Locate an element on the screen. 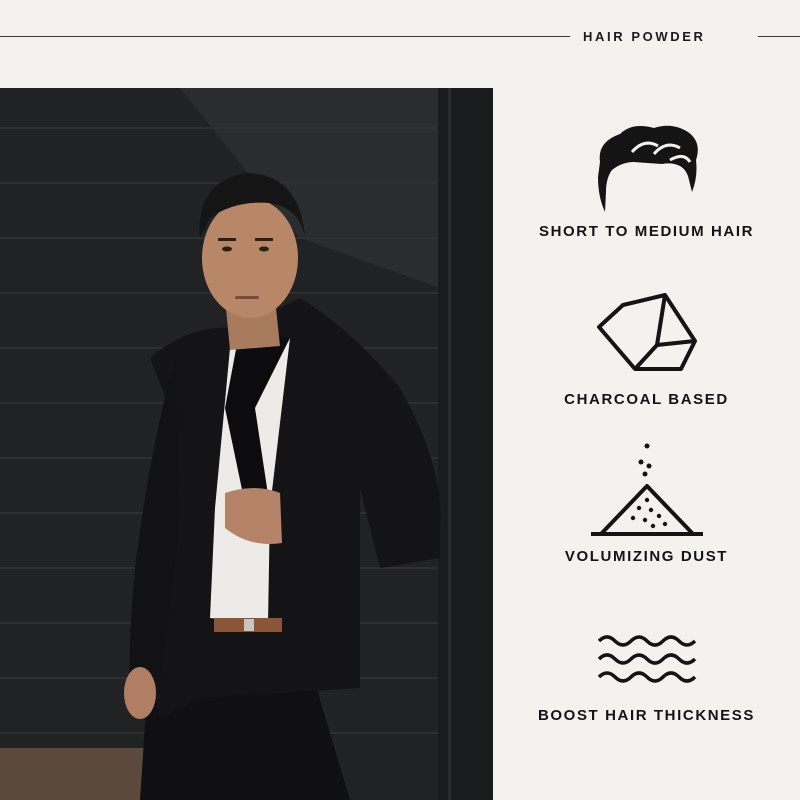 The height and width of the screenshot is (800, 800). wave-icon is located at coordinates (646, 659).